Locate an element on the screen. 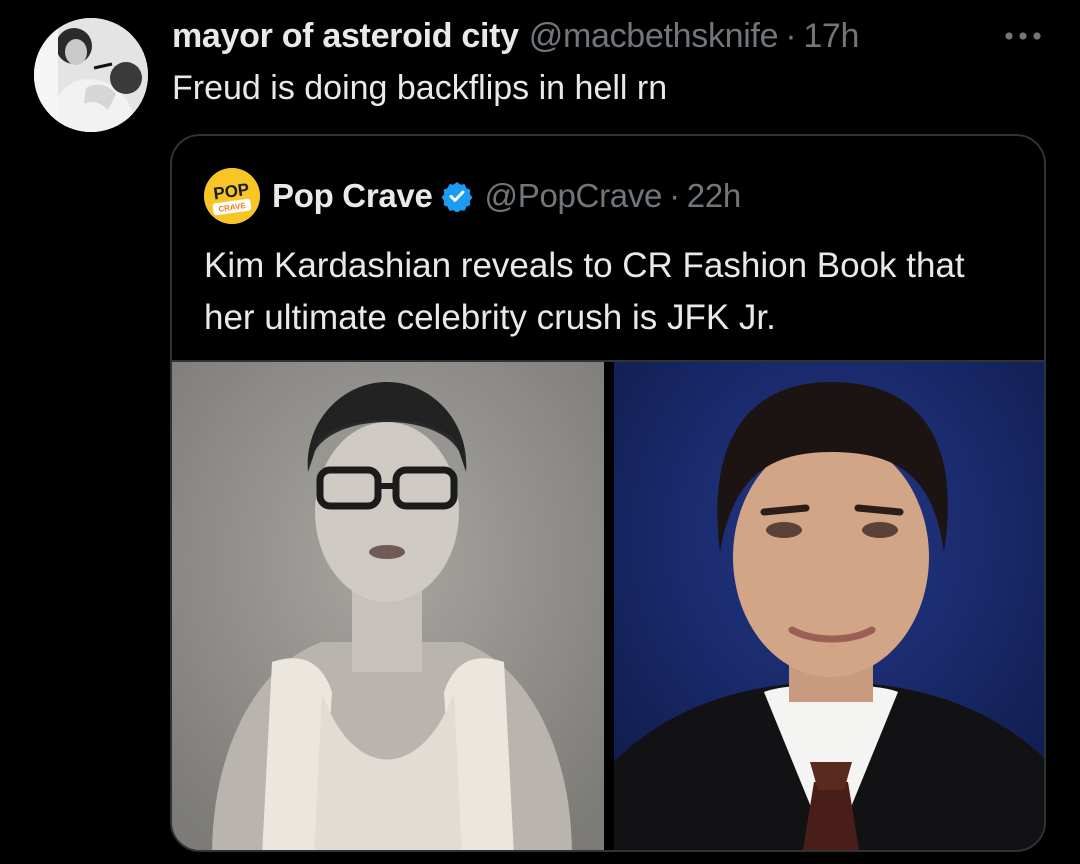 The image size is (1080, 864). quote-display-name: Pop Crave is located at coordinates (352, 196).